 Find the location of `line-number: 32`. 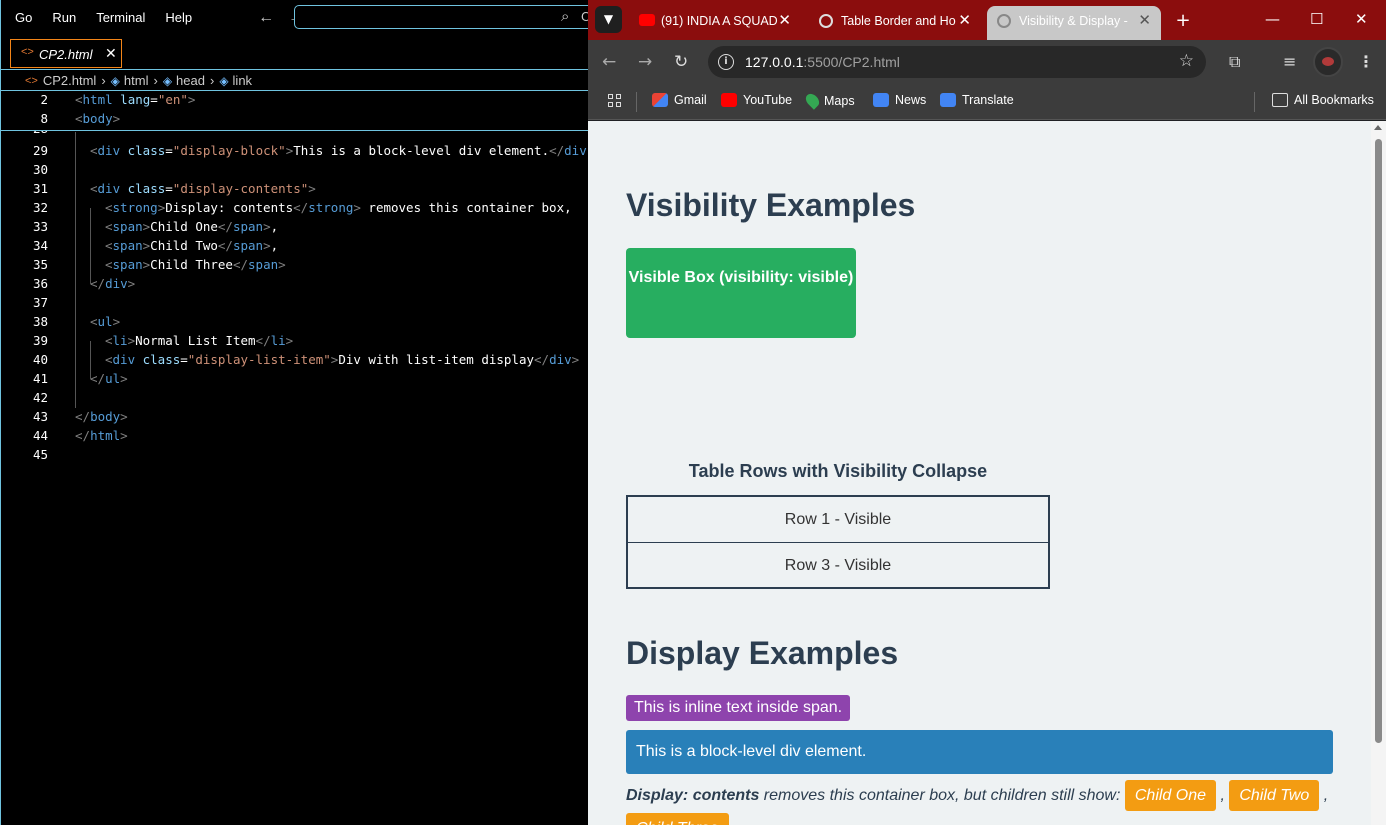

line-number: 32 is located at coordinates (40, 207).